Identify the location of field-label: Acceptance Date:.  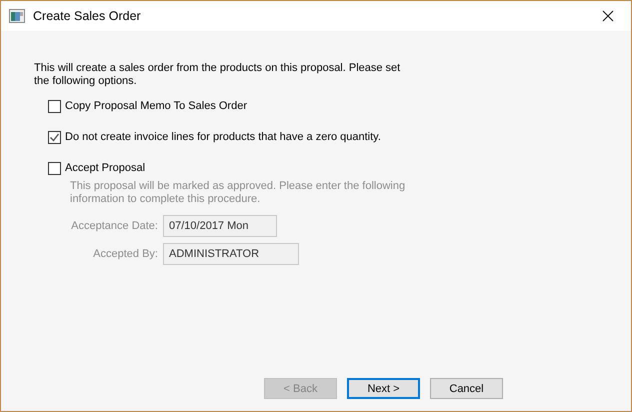
(114, 226).